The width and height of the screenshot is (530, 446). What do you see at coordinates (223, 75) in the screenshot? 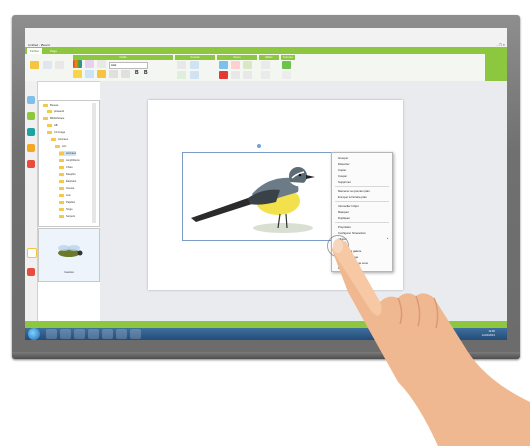
I see `red-tool-icon` at bounding box center [223, 75].